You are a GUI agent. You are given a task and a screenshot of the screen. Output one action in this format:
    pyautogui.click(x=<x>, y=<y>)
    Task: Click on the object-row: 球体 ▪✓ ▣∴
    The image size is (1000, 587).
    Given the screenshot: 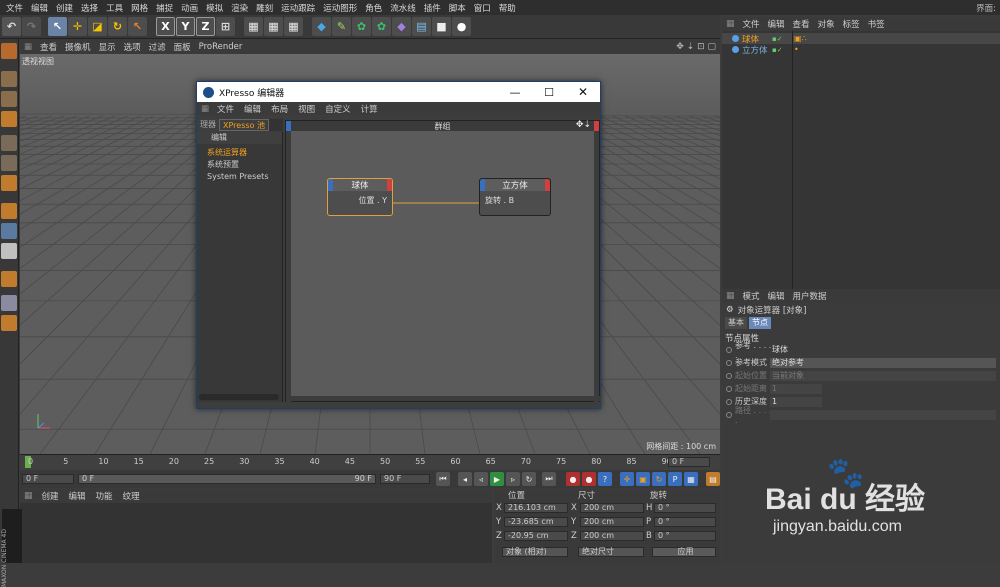 What is the action you would take?
    pyautogui.click(x=861, y=39)
    